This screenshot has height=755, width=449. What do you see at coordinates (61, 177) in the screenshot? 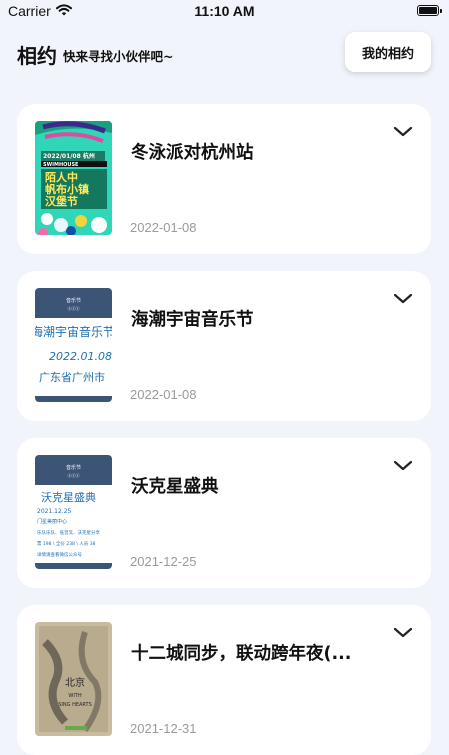
I see `poster-text: 陌人中` at bounding box center [61, 177].